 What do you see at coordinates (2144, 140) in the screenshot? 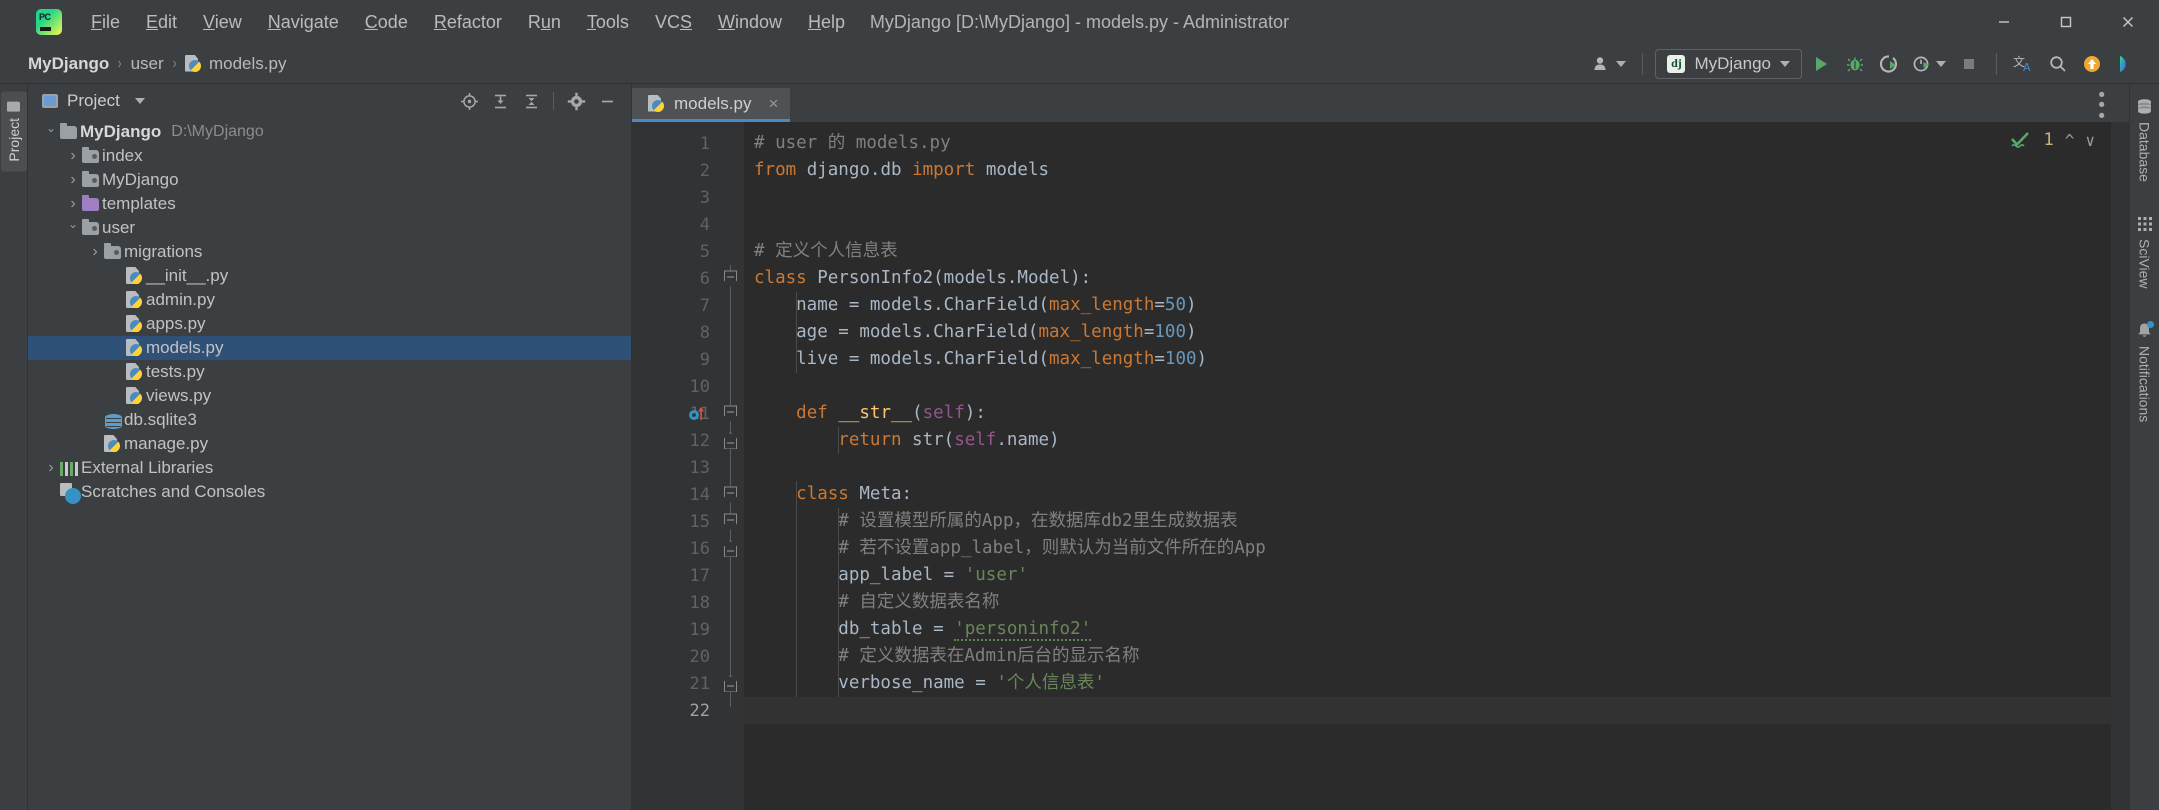
I see `tool-window-button-database: Database` at bounding box center [2144, 140].